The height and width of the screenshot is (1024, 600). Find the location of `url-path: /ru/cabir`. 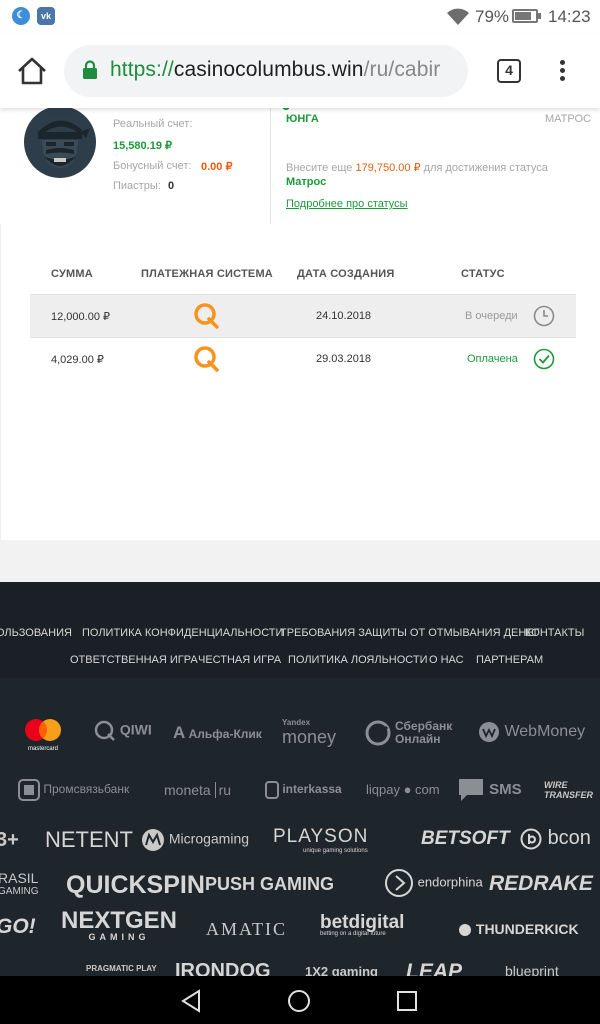

url-path: /ru/cabir is located at coordinates (402, 69).